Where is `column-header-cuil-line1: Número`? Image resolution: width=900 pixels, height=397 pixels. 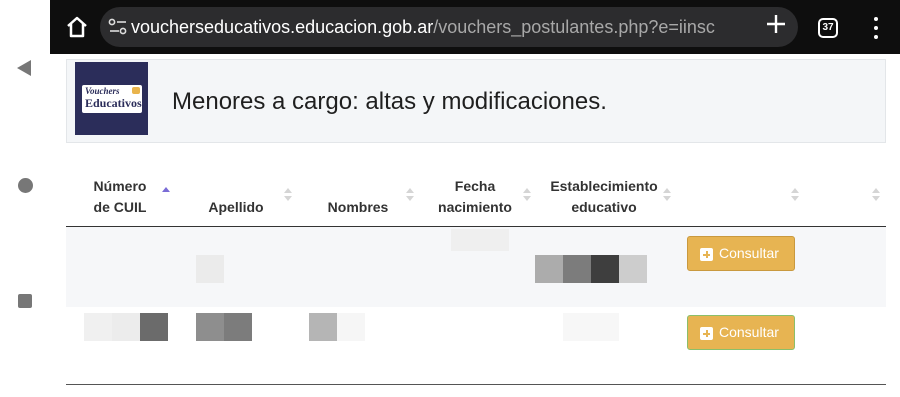
column-header-cuil-line1: Número is located at coordinates (120, 186).